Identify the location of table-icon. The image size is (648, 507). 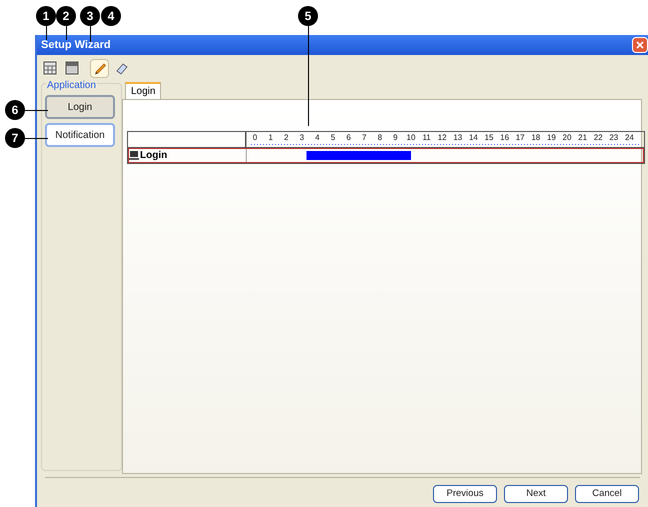
(49, 68).